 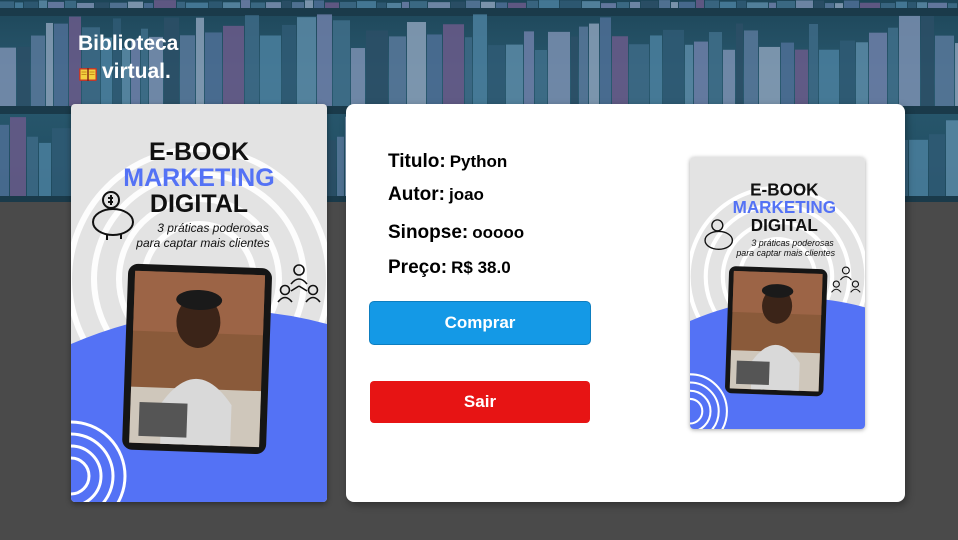 I want to click on exit-button: Sair, so click(x=480, y=402).